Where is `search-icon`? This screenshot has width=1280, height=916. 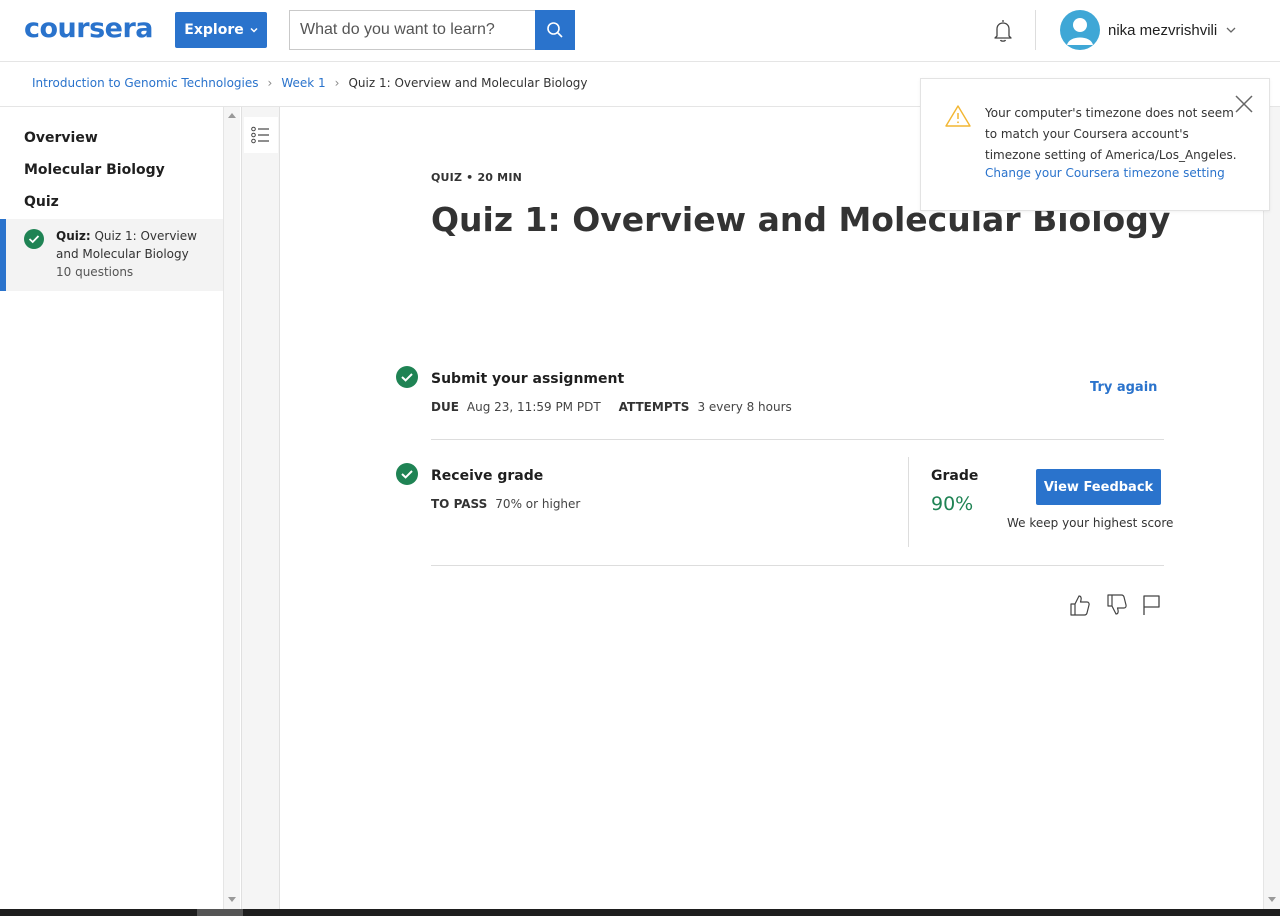 search-icon is located at coordinates (555, 30).